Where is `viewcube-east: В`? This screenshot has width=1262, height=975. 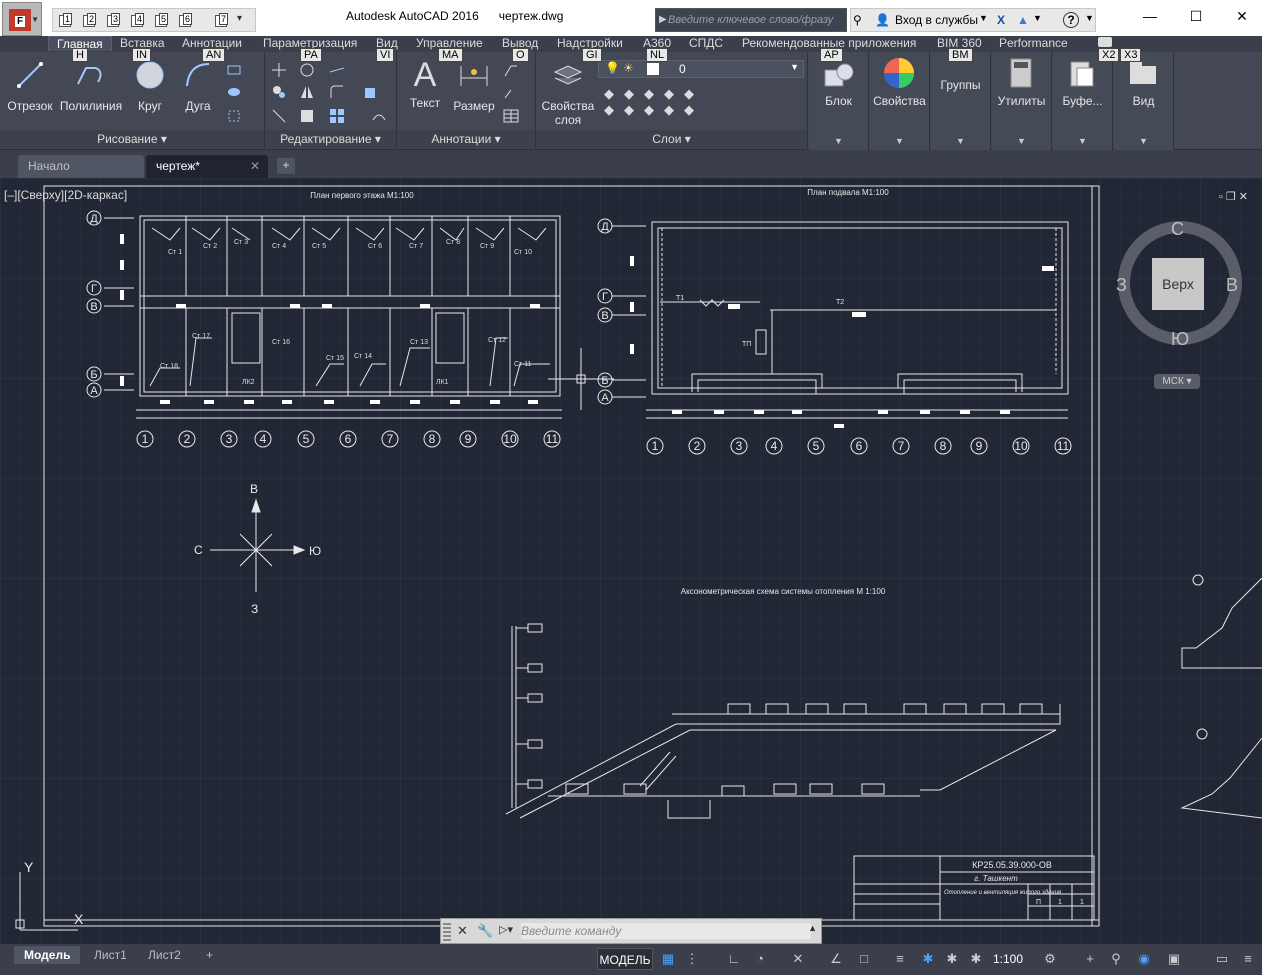 viewcube-east: В is located at coordinates (1232, 285).